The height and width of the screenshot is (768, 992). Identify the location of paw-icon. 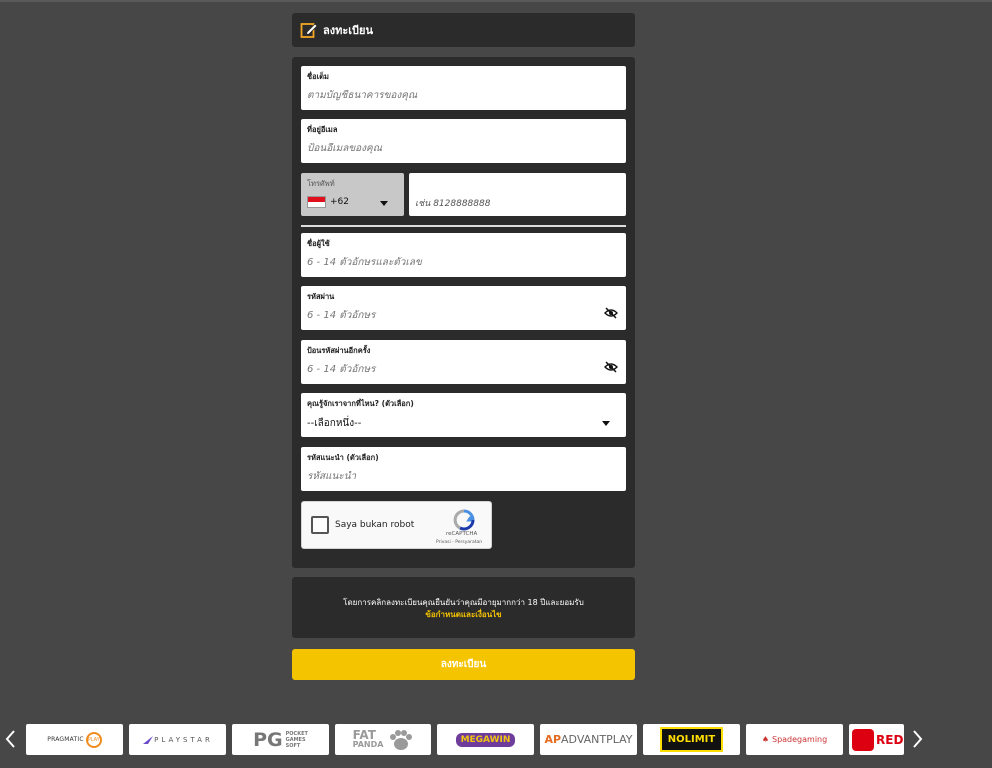
(401, 739).